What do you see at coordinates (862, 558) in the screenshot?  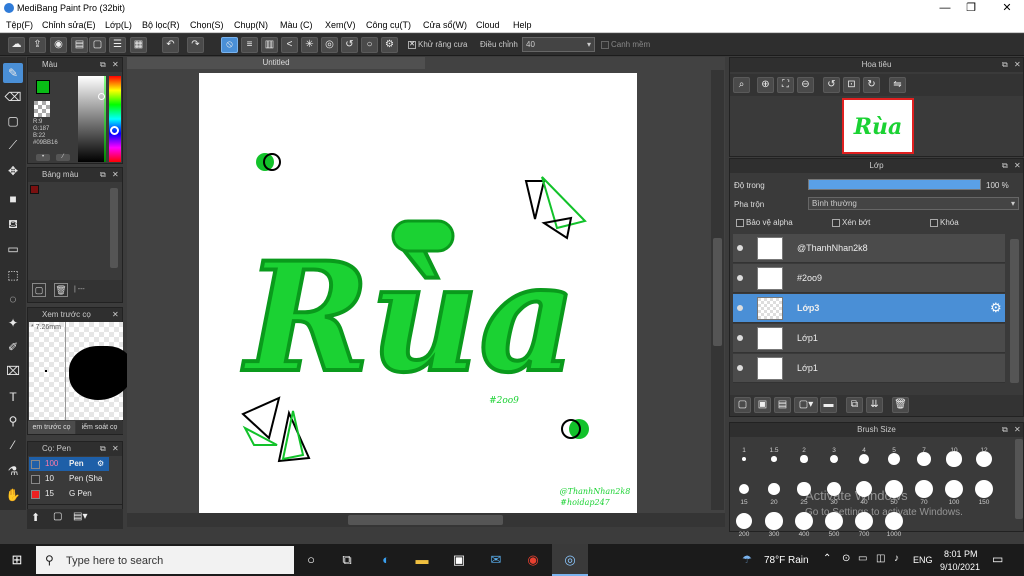 I see `battery-icon: ▭` at bounding box center [862, 558].